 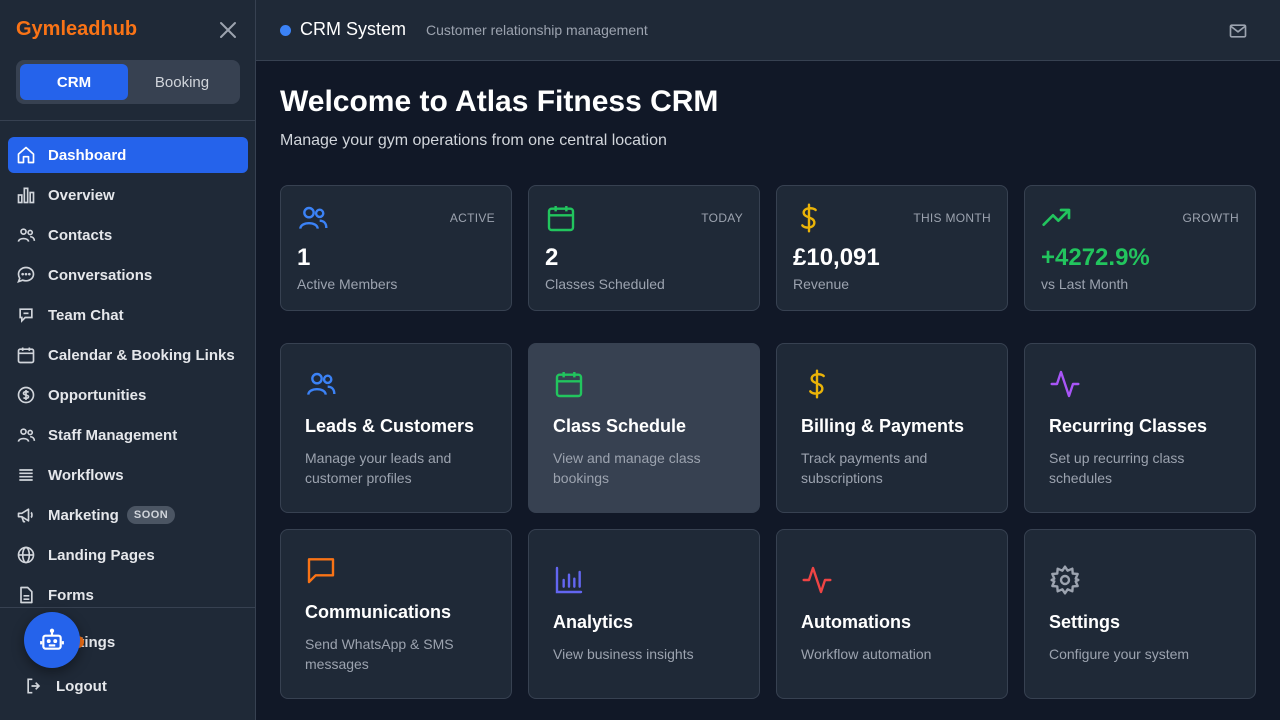 I want to click on stat-tag: GROWTH, so click(x=1210, y=218).